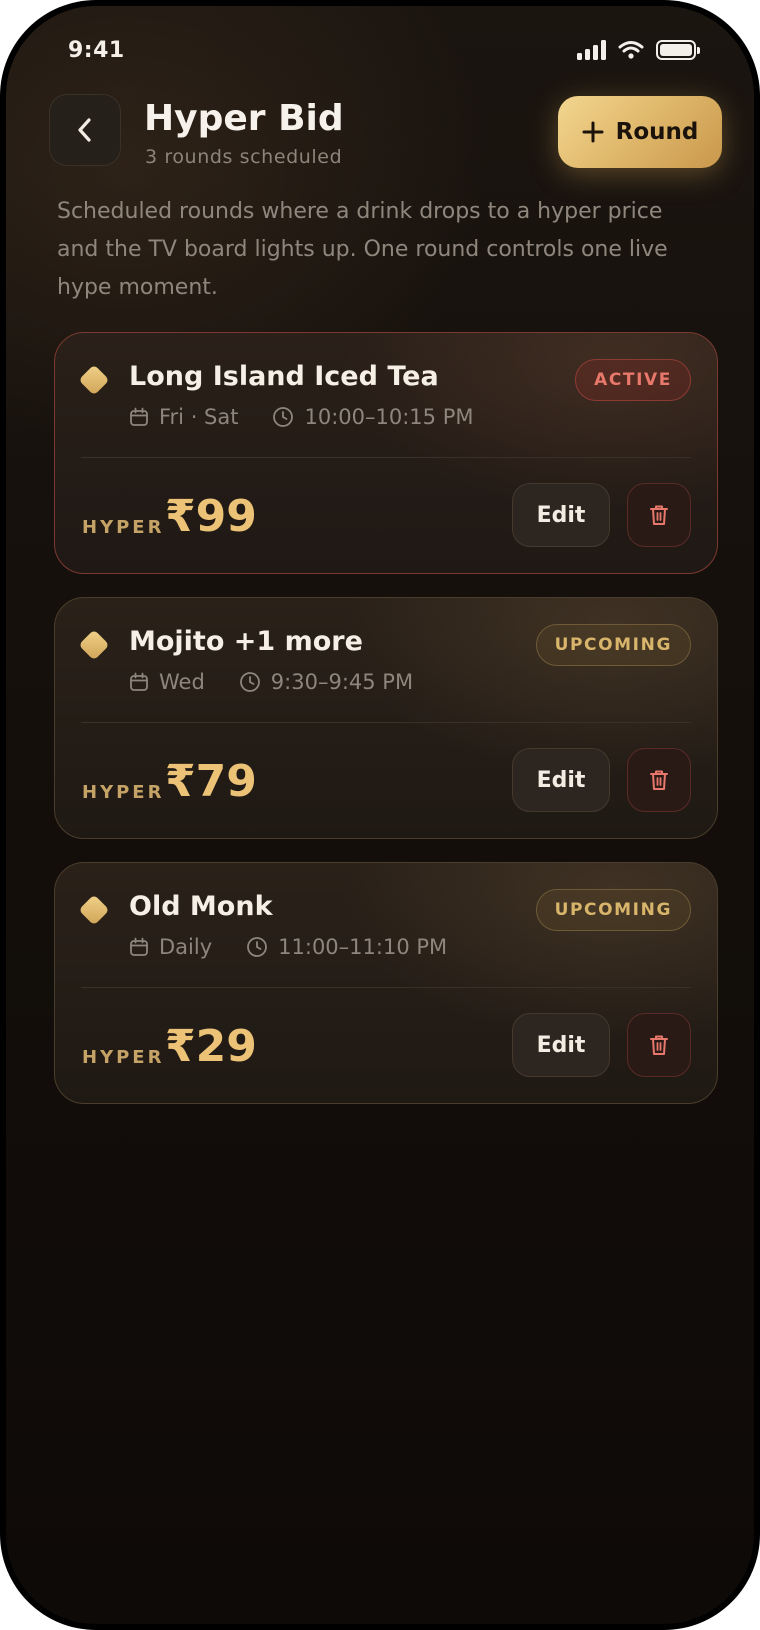  I want to click on round-time: 10:00–10:15 PM, so click(389, 417).